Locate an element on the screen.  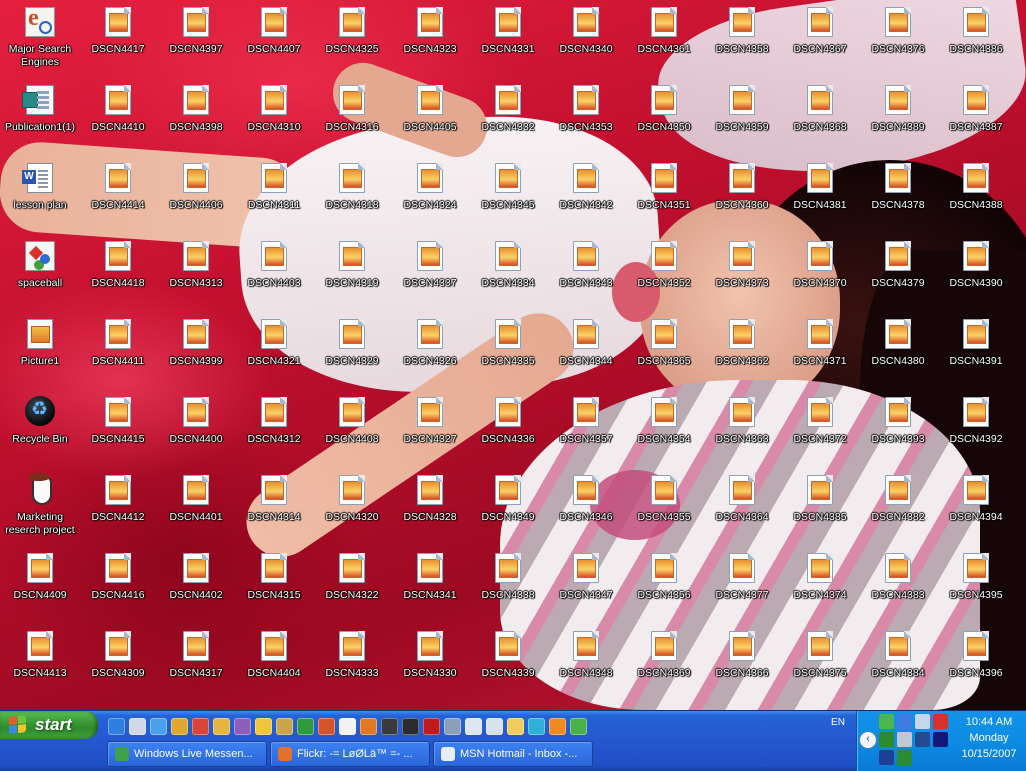
desktop-icon: DSCN4386 is located at coordinates (976, 38).